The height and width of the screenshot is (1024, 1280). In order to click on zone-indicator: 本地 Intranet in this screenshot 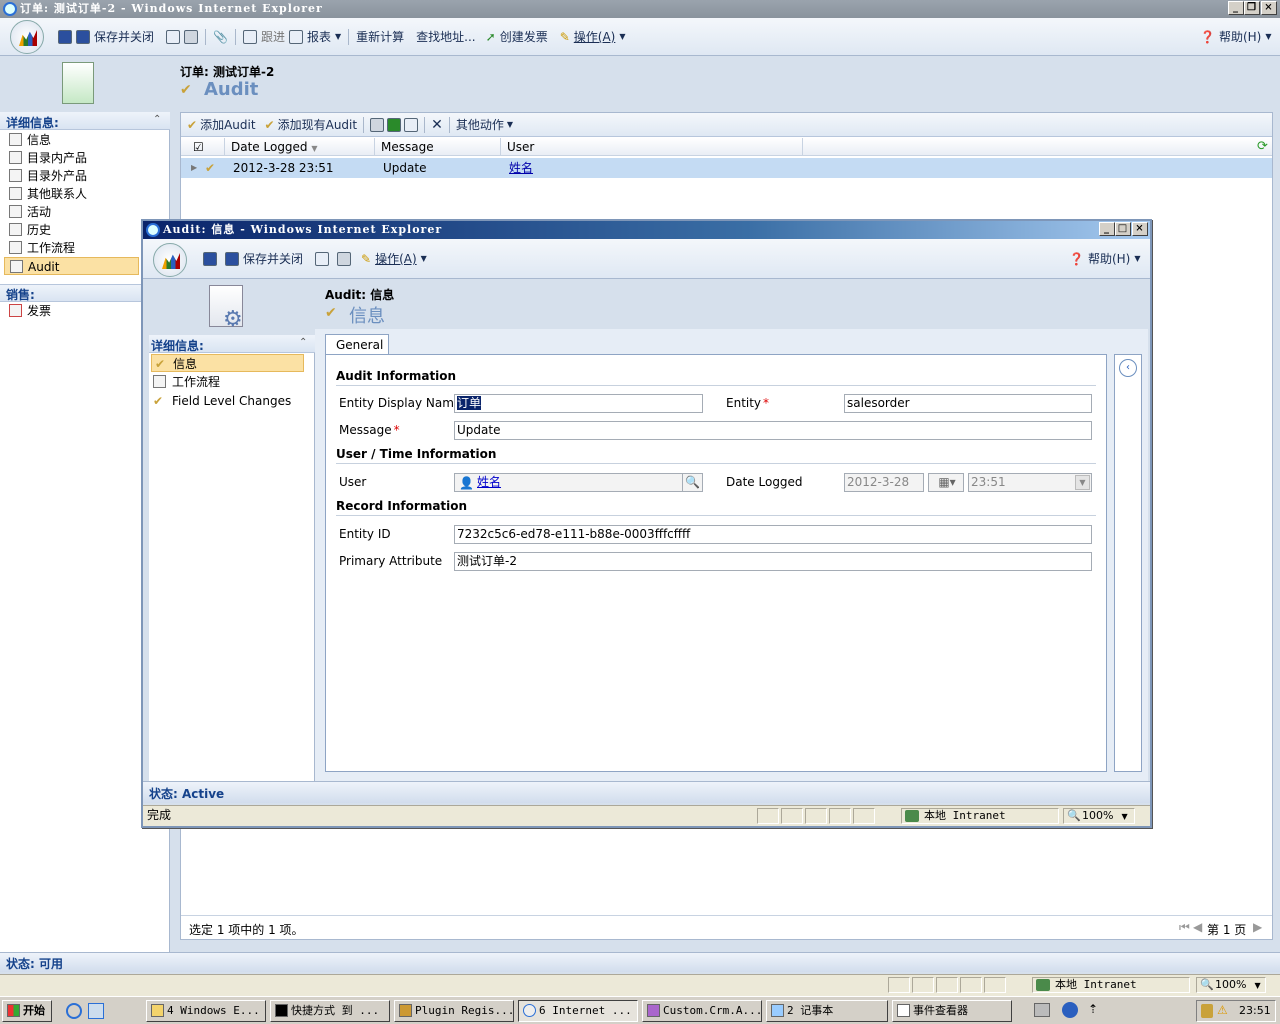, I will do `click(1111, 985)`.